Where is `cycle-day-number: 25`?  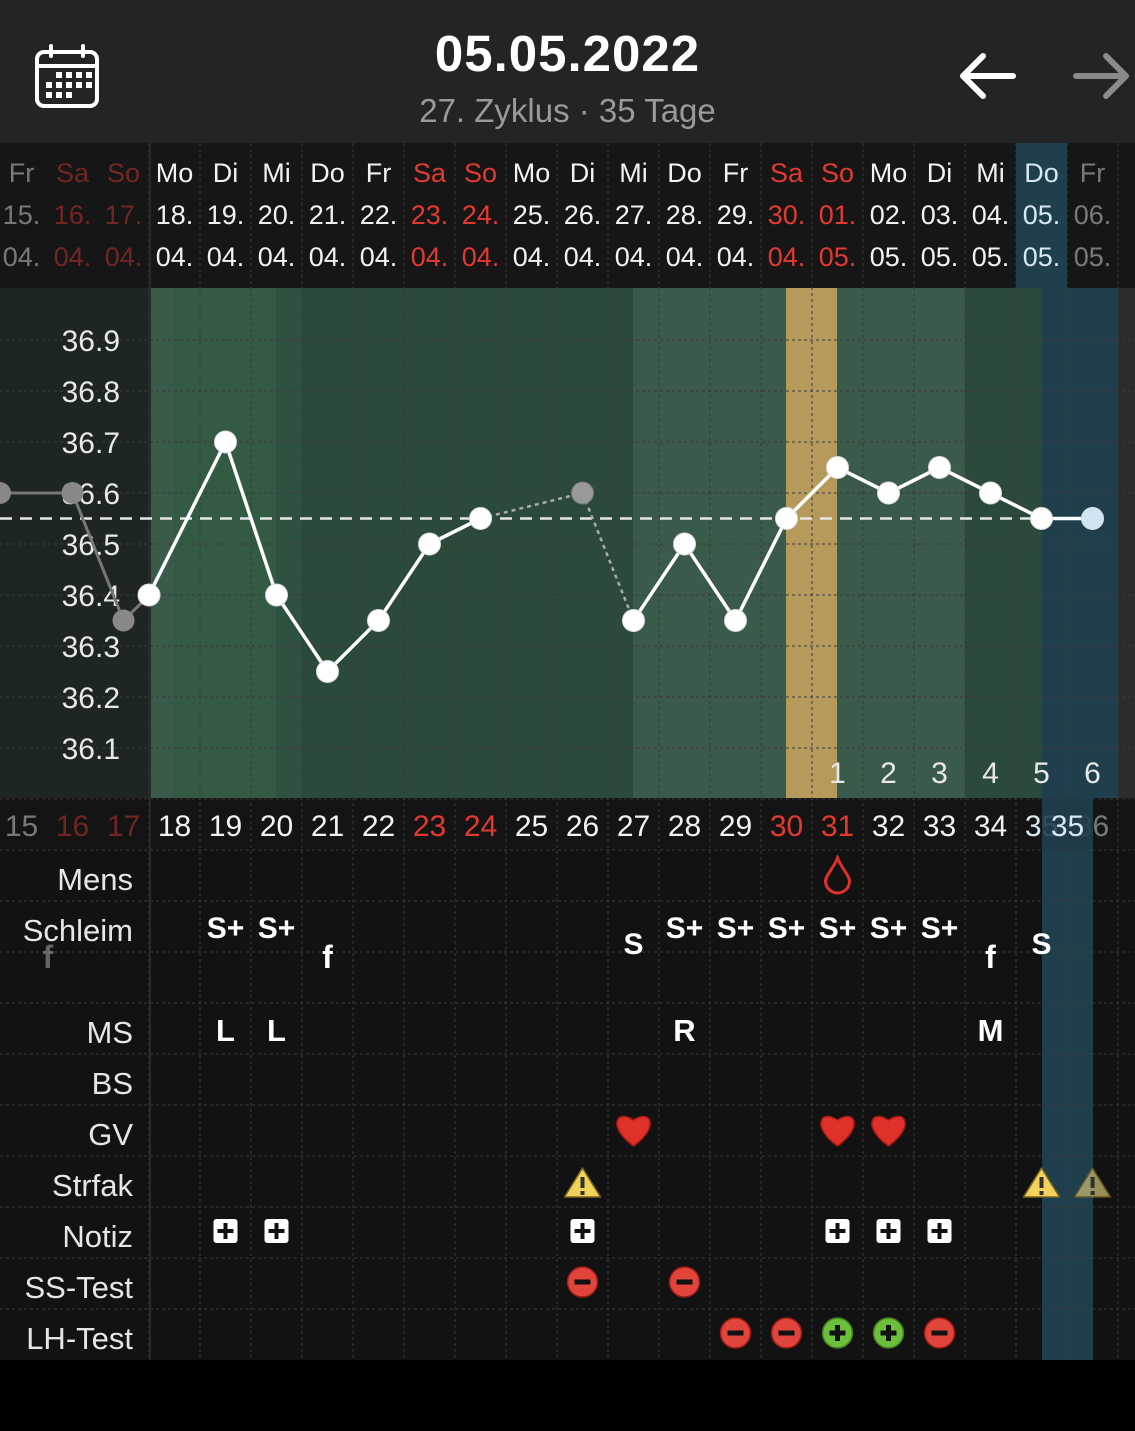 cycle-day-number: 25 is located at coordinates (531, 826).